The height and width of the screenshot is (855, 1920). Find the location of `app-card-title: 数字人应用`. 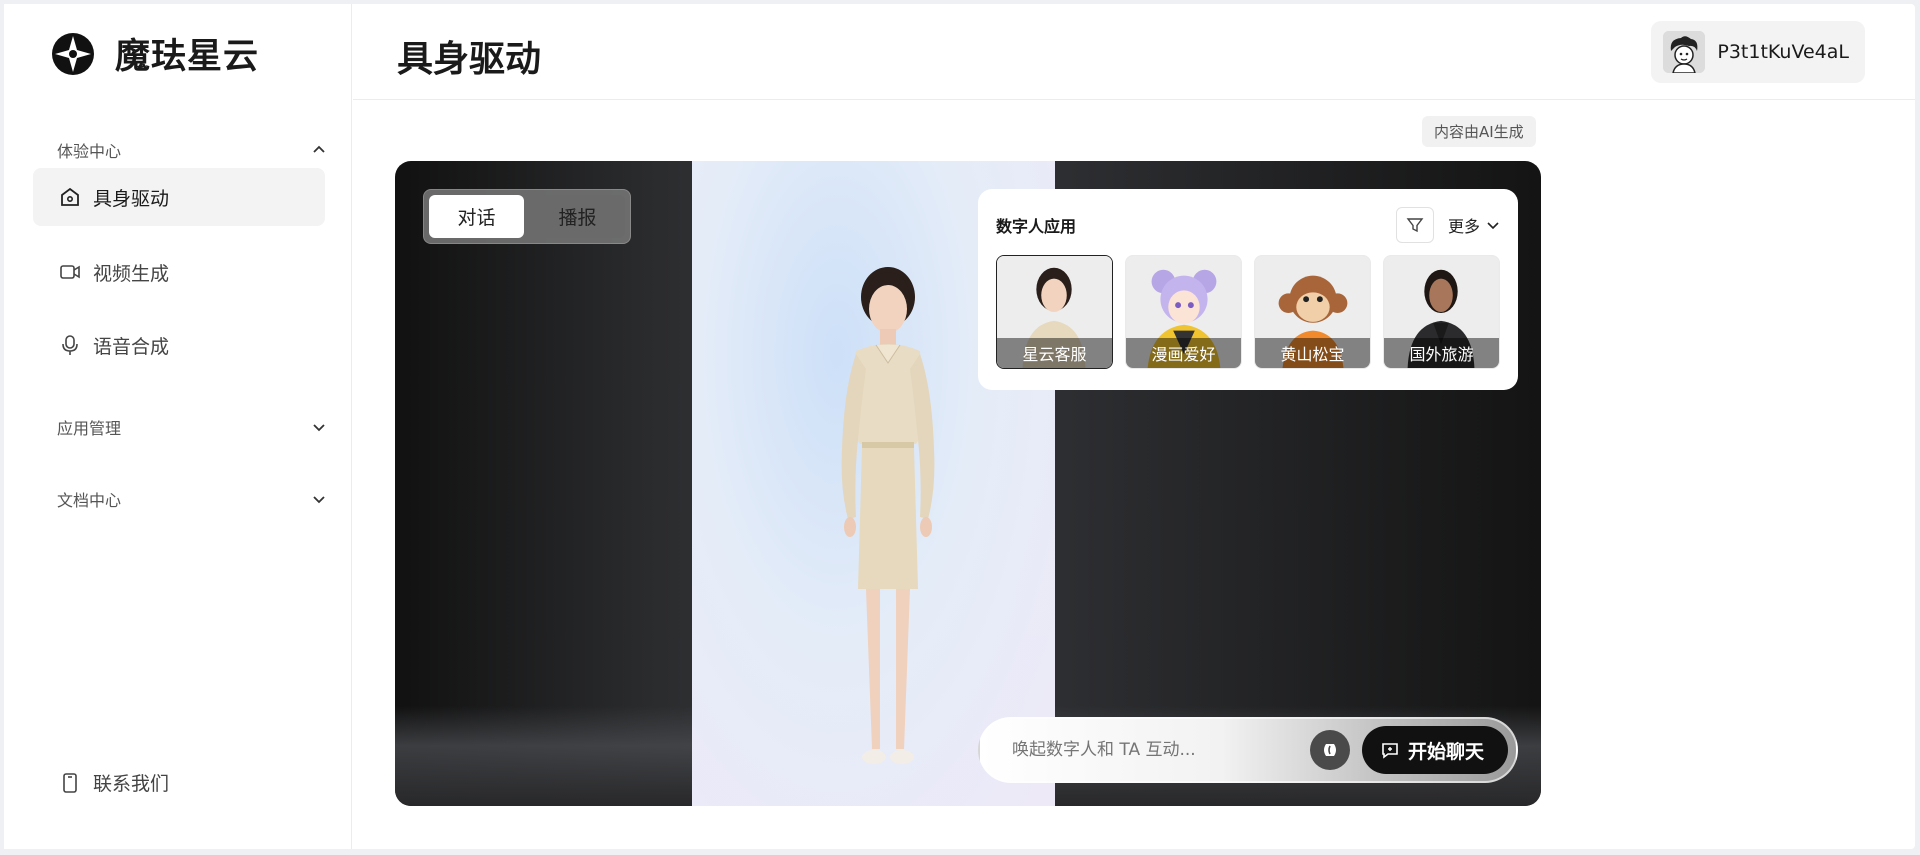

app-card-title: 数字人应用 is located at coordinates (1036, 226).